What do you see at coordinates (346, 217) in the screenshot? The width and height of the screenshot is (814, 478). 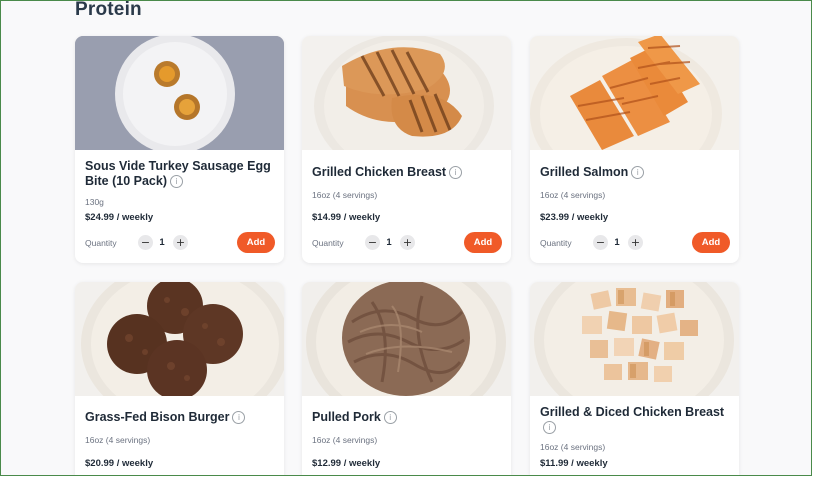 I see `product-price: $14.99 / weekly` at bounding box center [346, 217].